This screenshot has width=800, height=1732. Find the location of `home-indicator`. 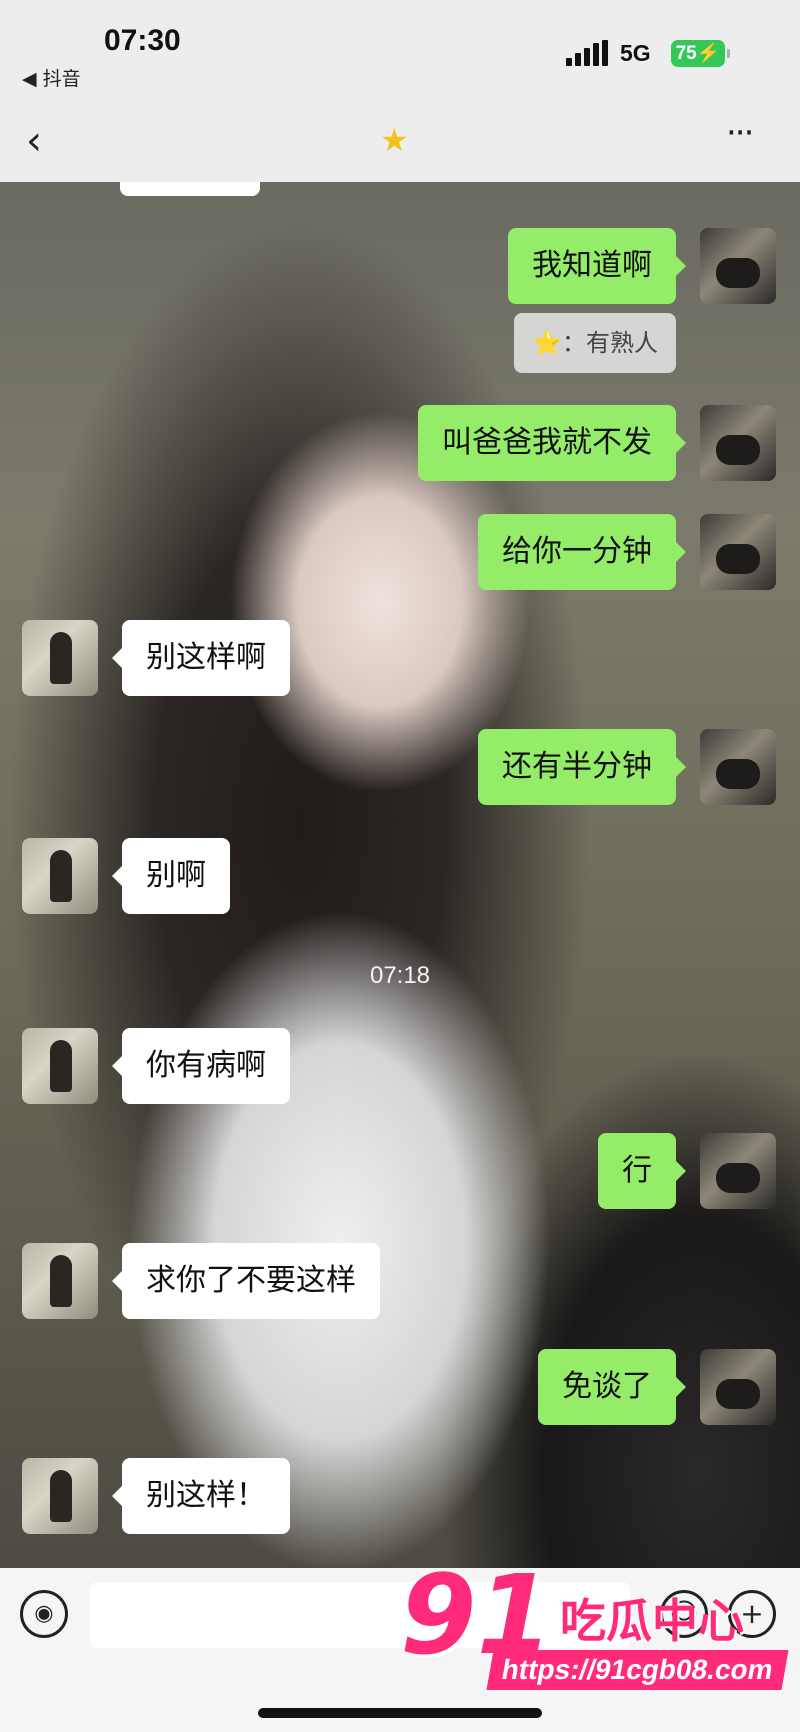

home-indicator is located at coordinates (400, 1713).